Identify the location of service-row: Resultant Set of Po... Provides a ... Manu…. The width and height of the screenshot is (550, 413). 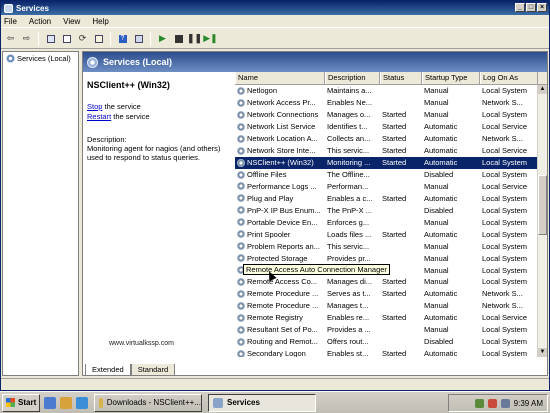
(391, 330).